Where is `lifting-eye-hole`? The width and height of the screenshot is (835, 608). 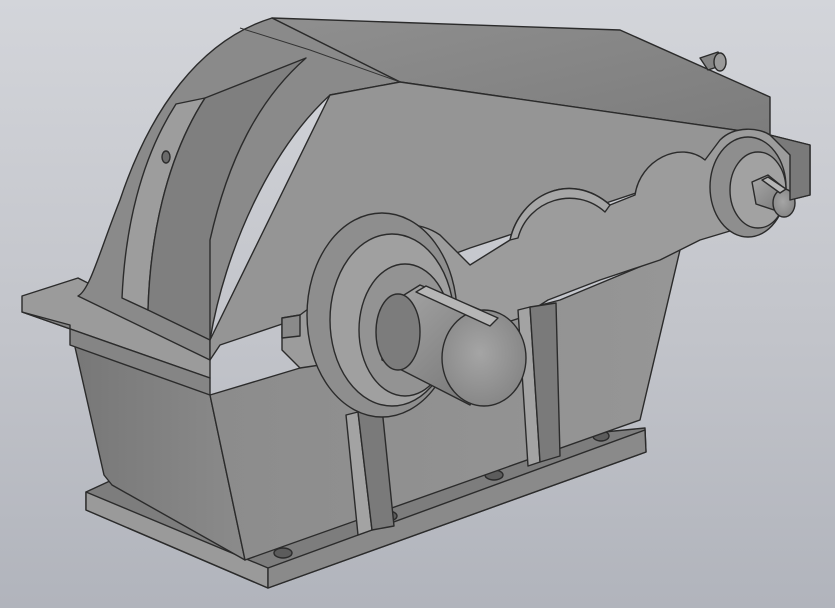
lifting-eye-hole is located at coordinates (166, 157).